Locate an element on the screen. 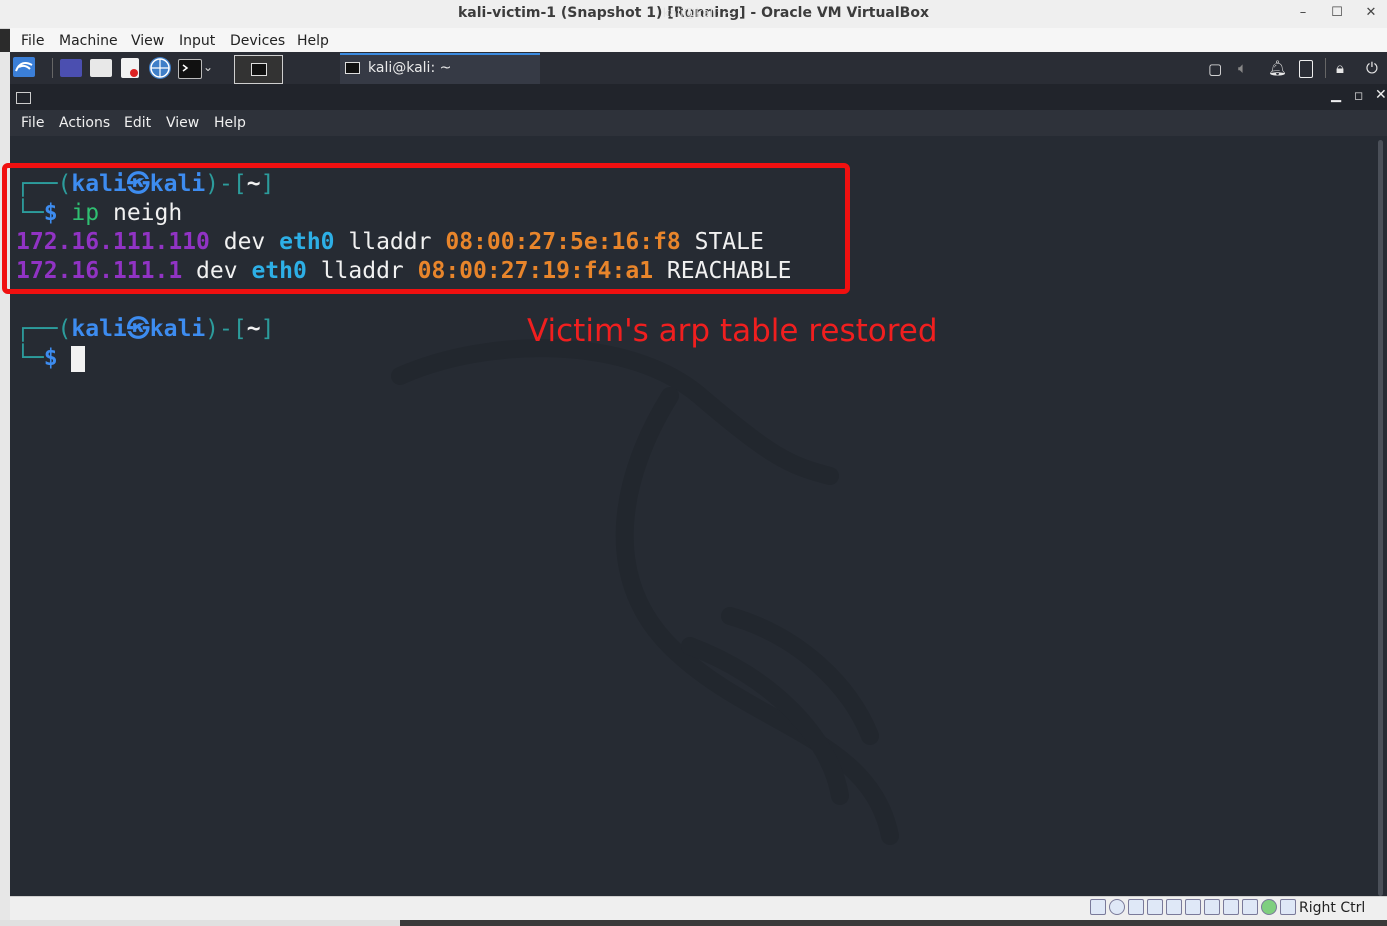  folder-icon is located at coordinates (101, 68).